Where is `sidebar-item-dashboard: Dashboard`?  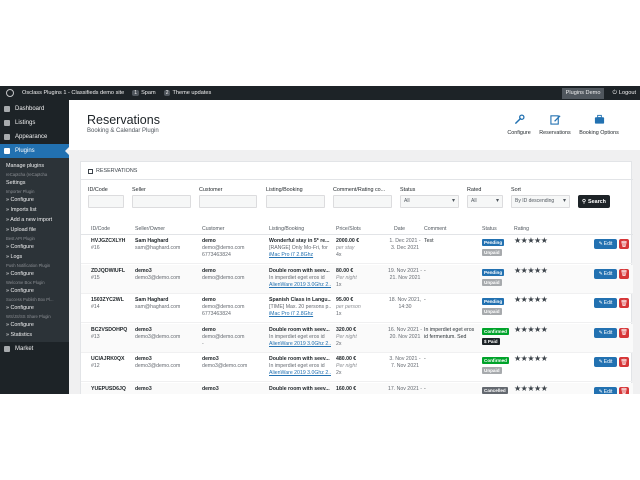 sidebar-item-dashboard: Dashboard is located at coordinates (34, 109).